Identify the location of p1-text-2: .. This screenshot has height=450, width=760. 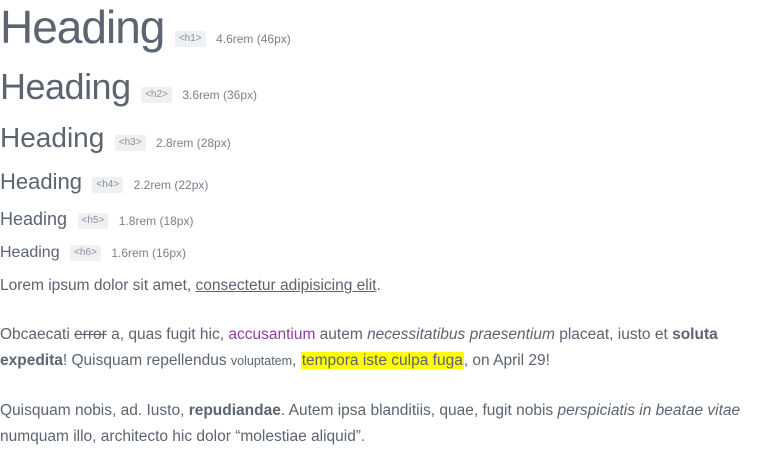
(378, 285).